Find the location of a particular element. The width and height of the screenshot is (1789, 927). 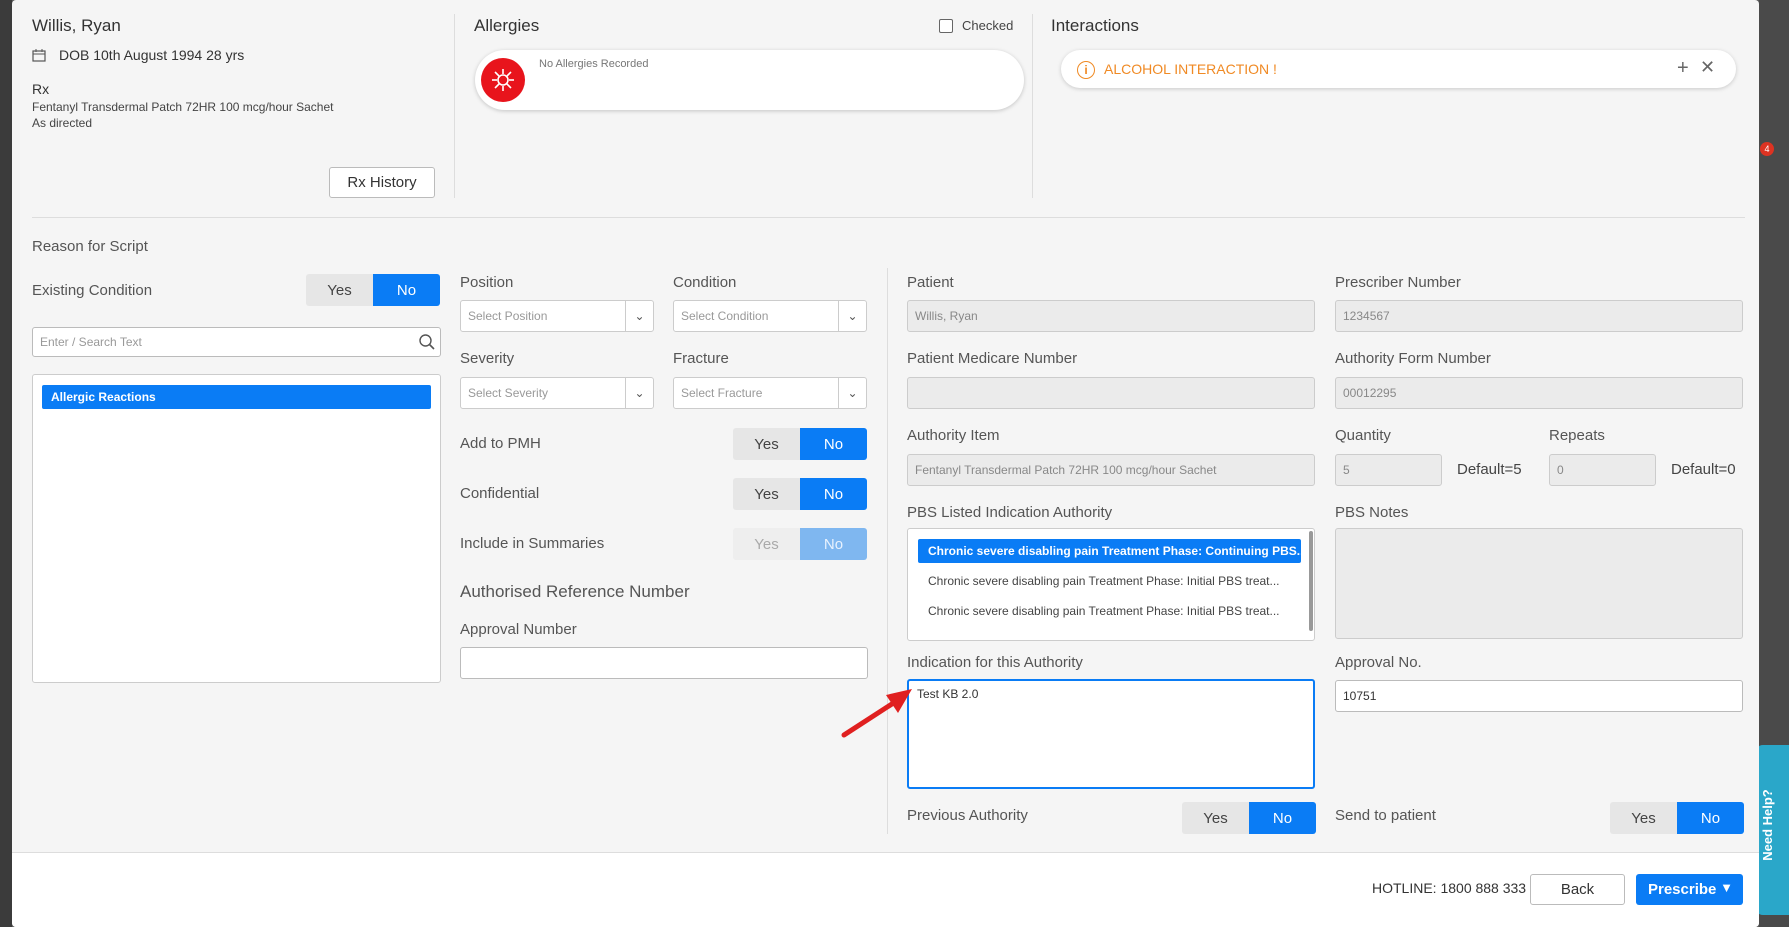

no-allergies-text: No Allergies Recorded is located at coordinates (594, 64).